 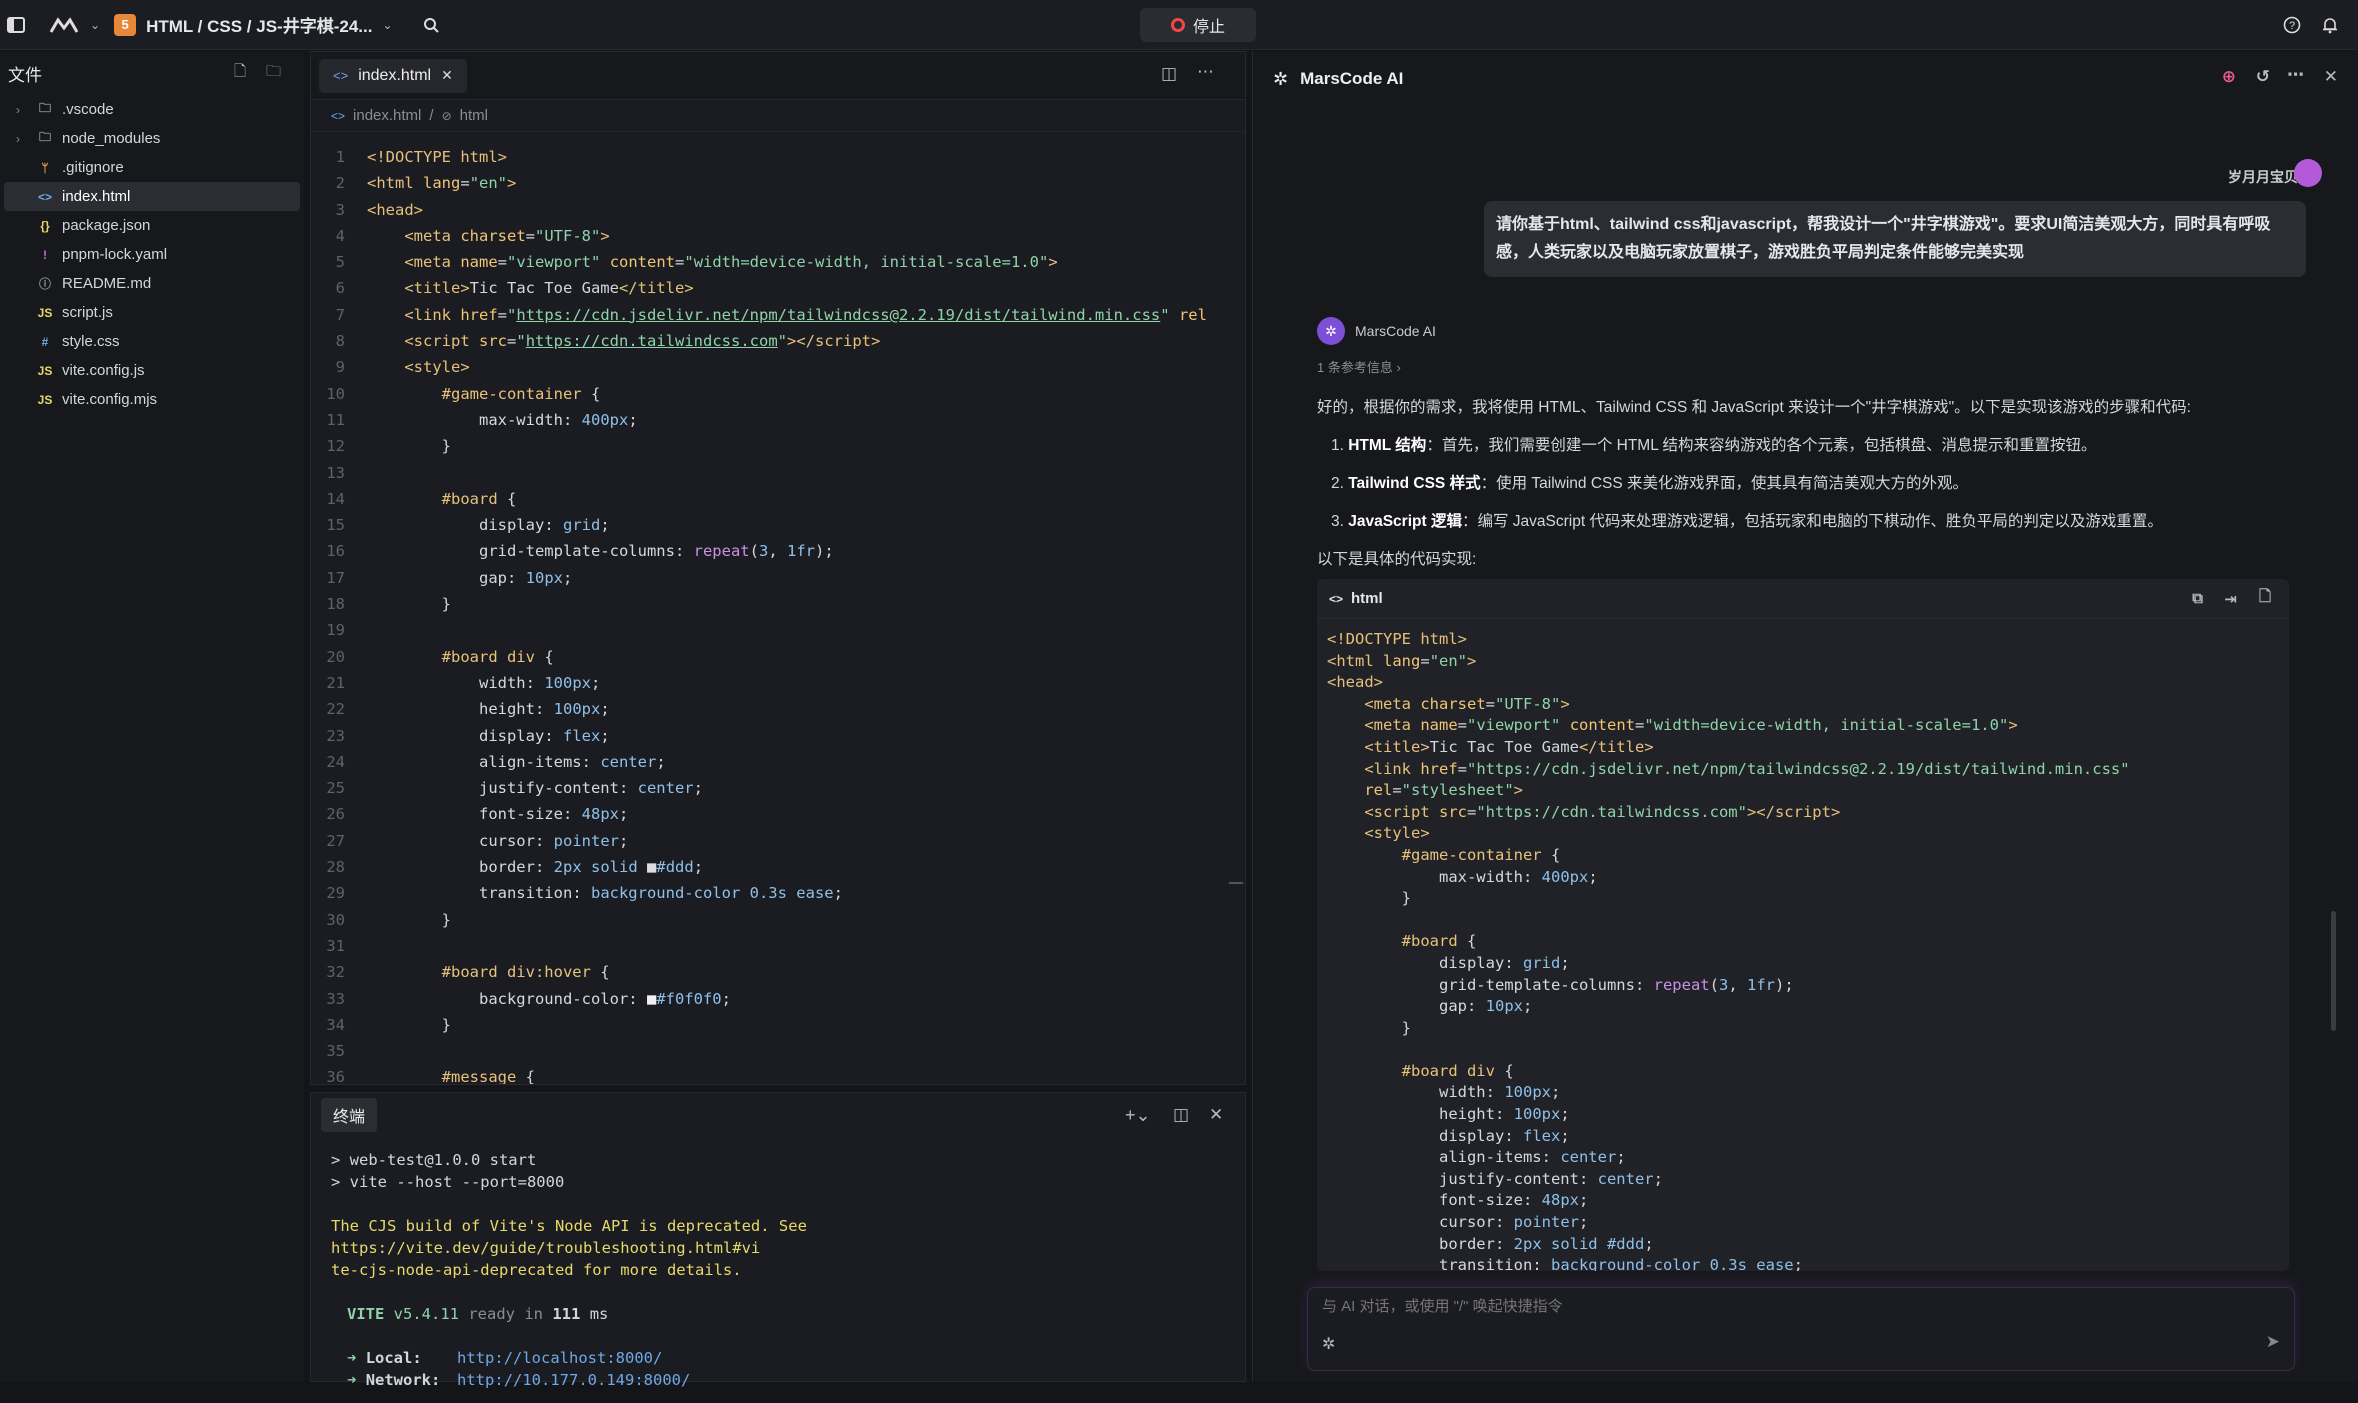 What do you see at coordinates (779, 867) in the screenshot?
I see `code-line: 28 border: 2px solid ■#ddd;` at bounding box center [779, 867].